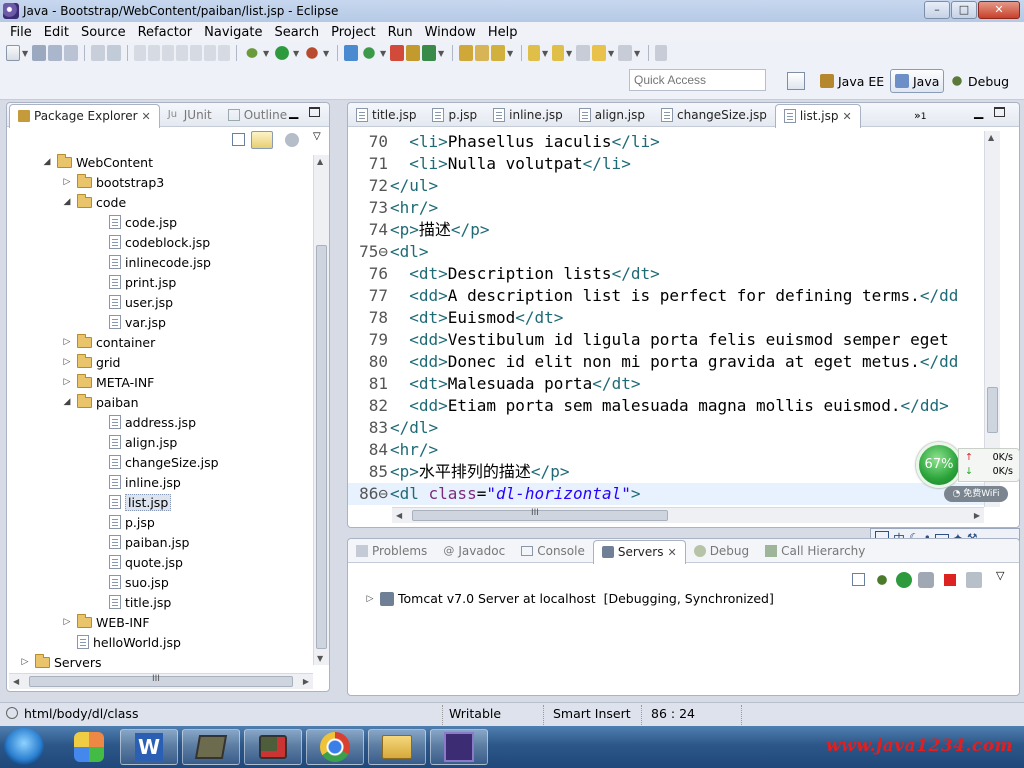  What do you see at coordinates (292, 140) in the screenshot?
I see `view-menu-icon` at bounding box center [292, 140].